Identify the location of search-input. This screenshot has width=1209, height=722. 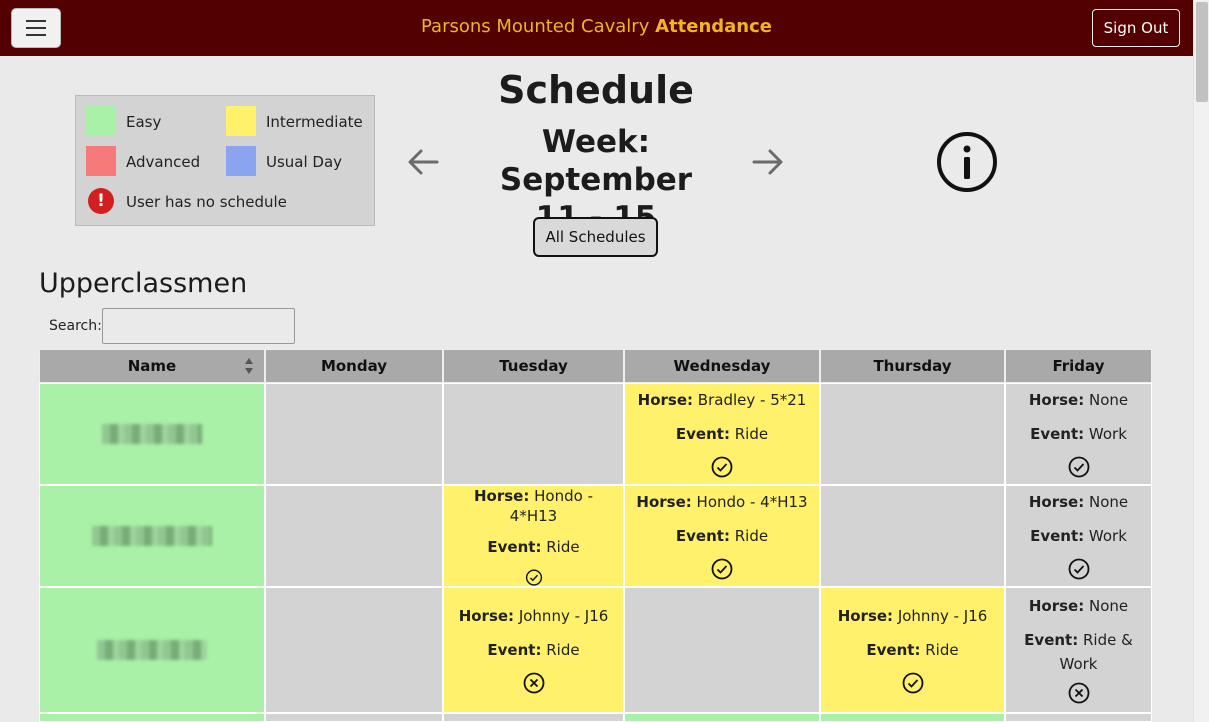
(198, 326).